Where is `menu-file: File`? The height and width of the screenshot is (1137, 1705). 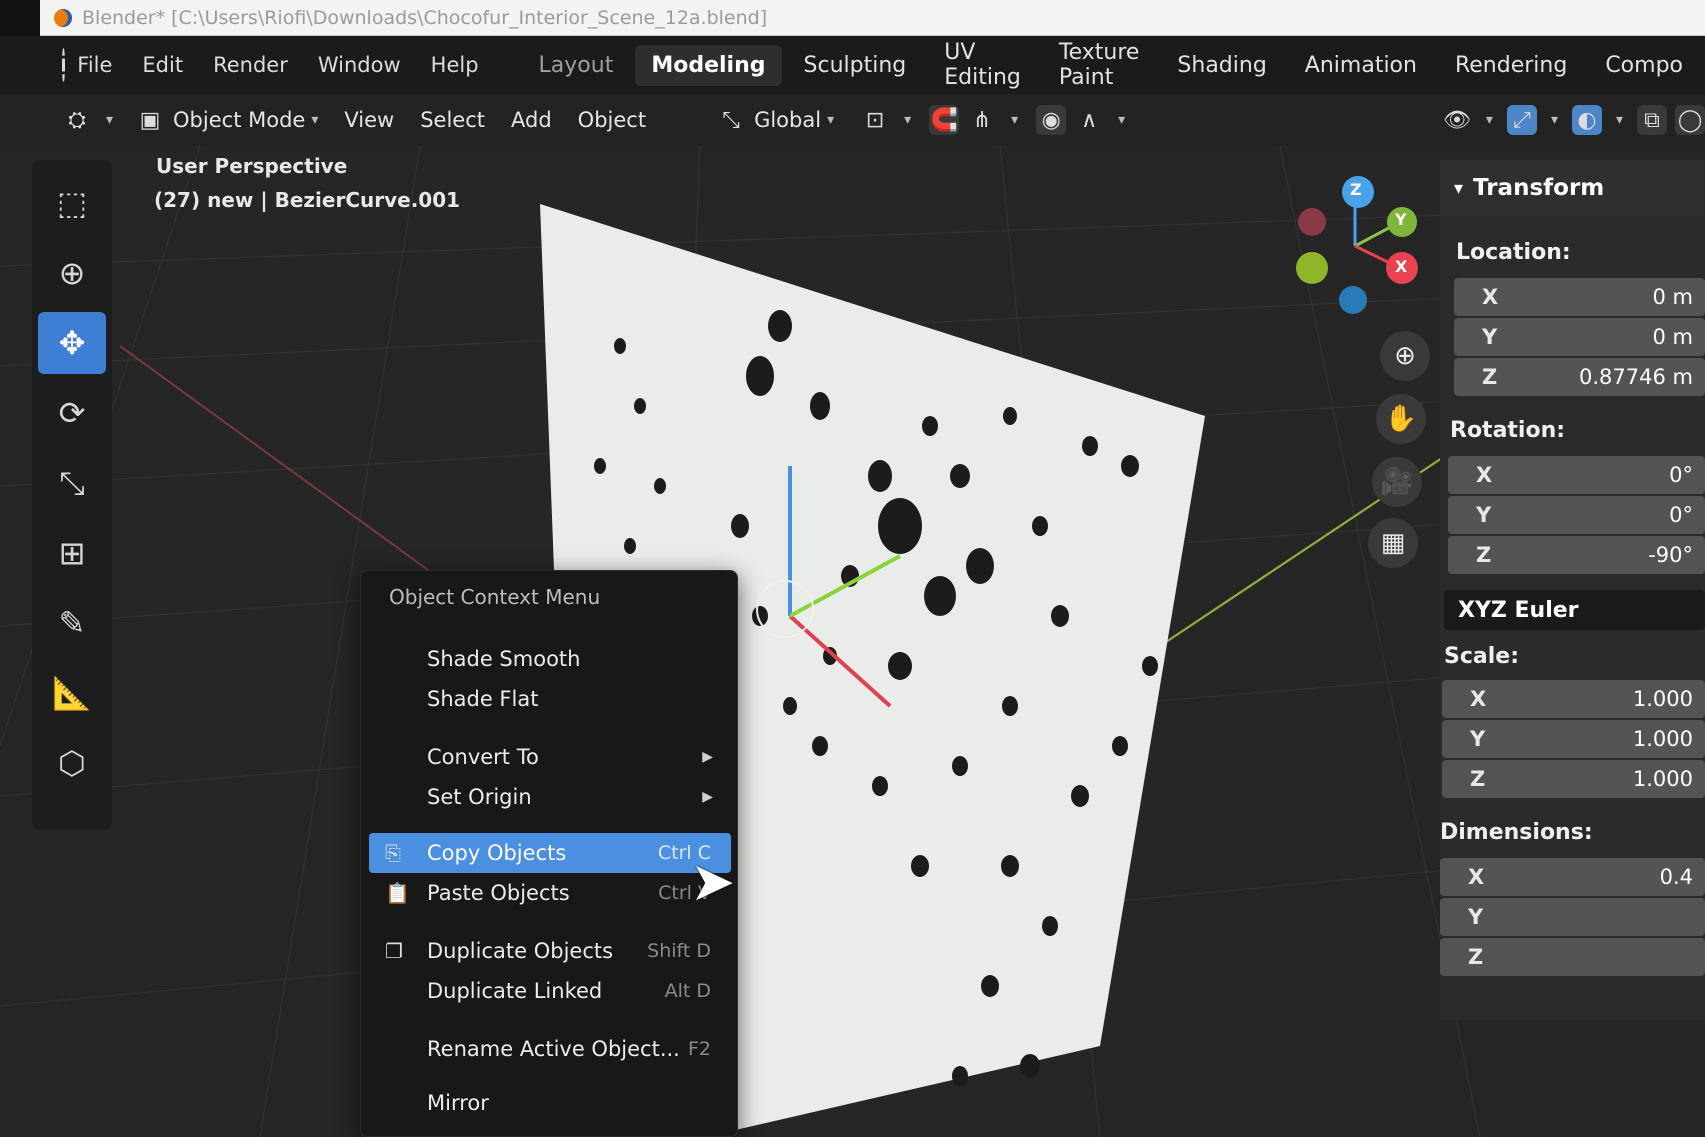
menu-file: File is located at coordinates (94, 65).